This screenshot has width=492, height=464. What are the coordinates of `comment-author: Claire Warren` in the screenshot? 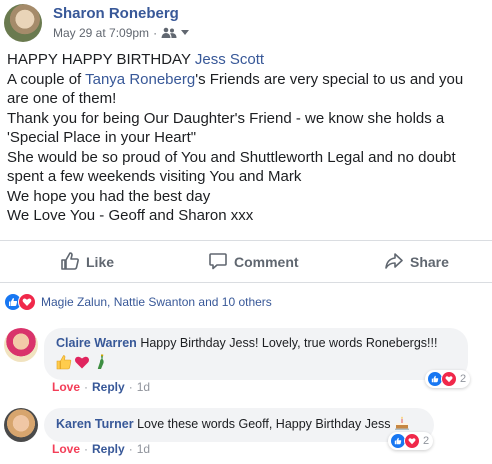 It's located at (96, 343).